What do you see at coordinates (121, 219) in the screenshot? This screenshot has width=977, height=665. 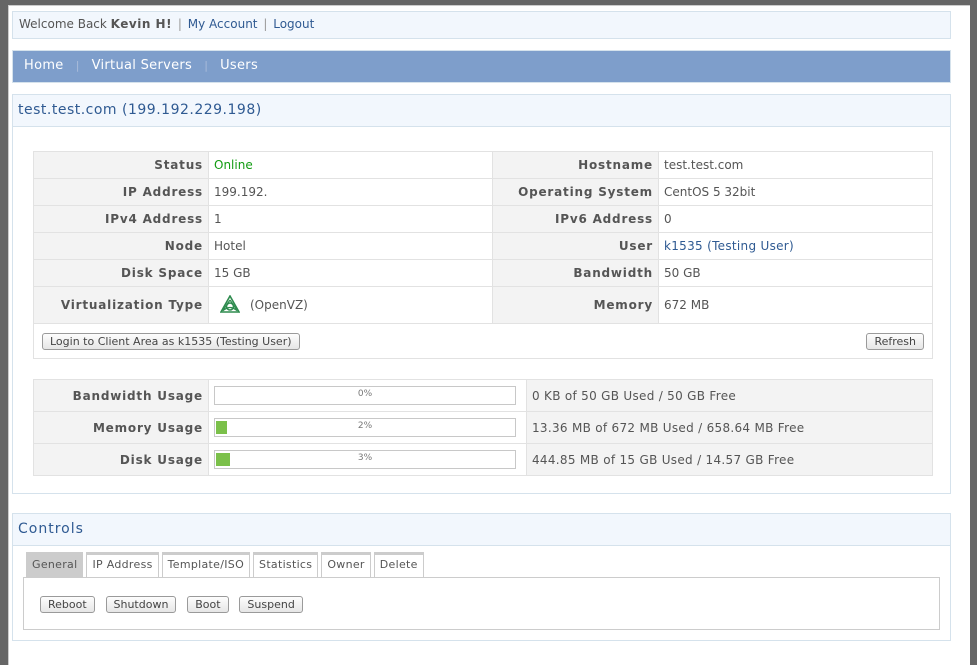 I see `ipv4-label: IPv4 Address` at bounding box center [121, 219].